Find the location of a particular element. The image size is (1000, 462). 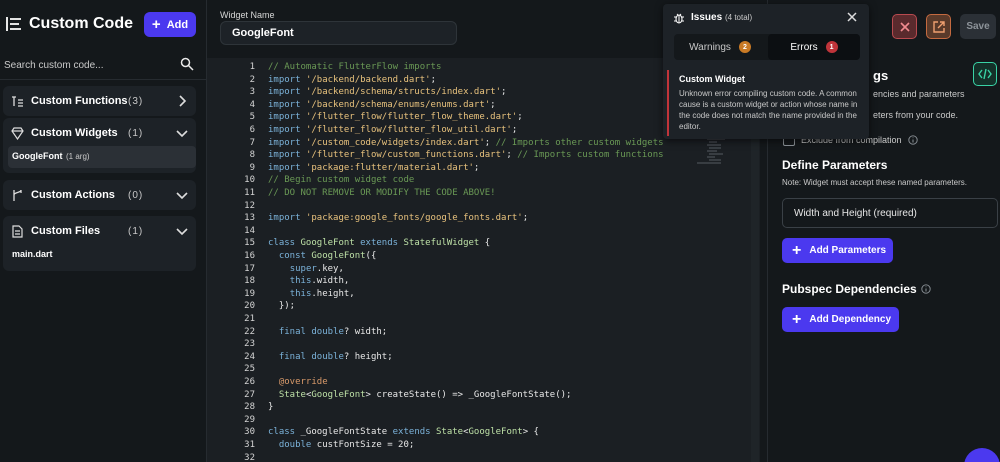

code-line: }); is located at coordinates (281, 306).